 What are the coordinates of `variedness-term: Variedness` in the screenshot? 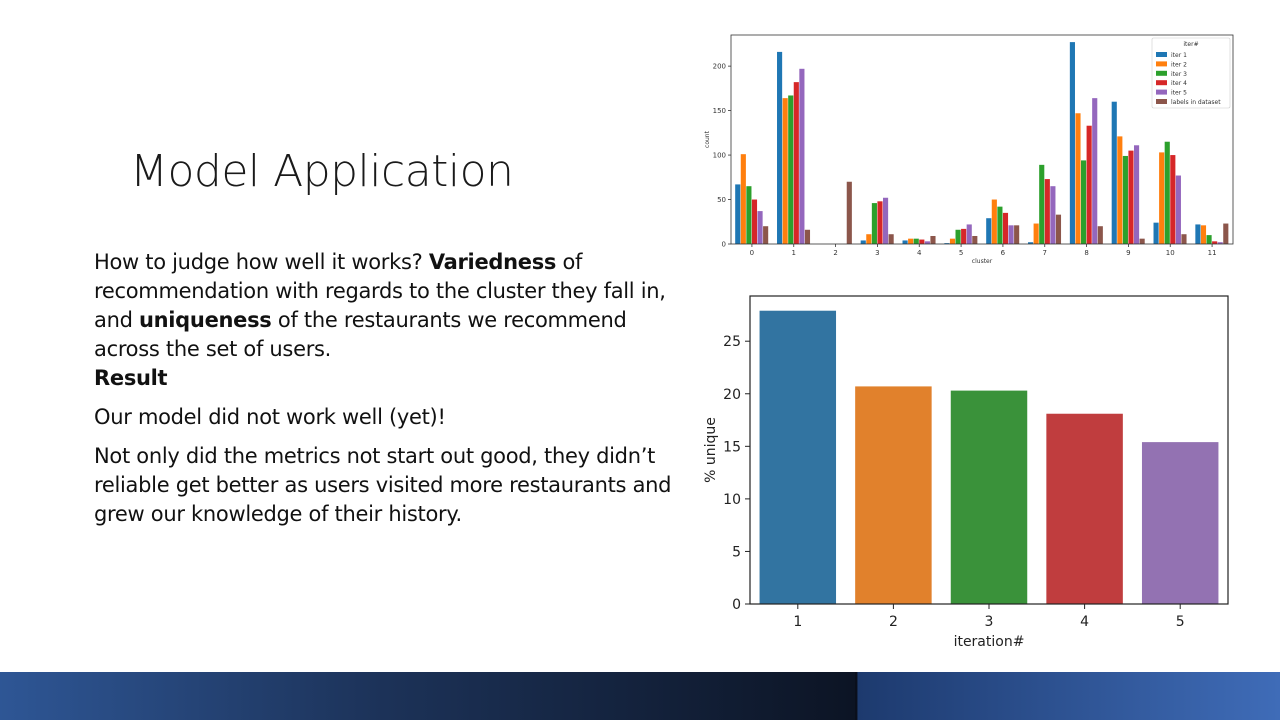 It's located at (492, 262).